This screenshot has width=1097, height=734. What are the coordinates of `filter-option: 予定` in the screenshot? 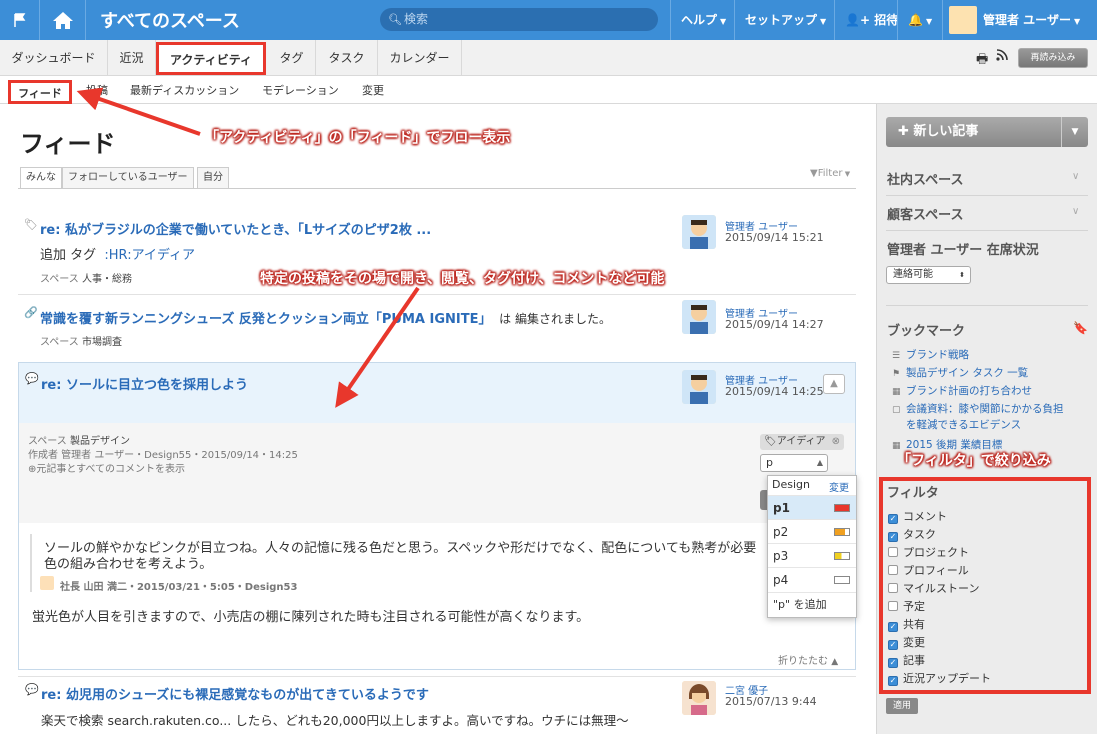 It's located at (906, 606).